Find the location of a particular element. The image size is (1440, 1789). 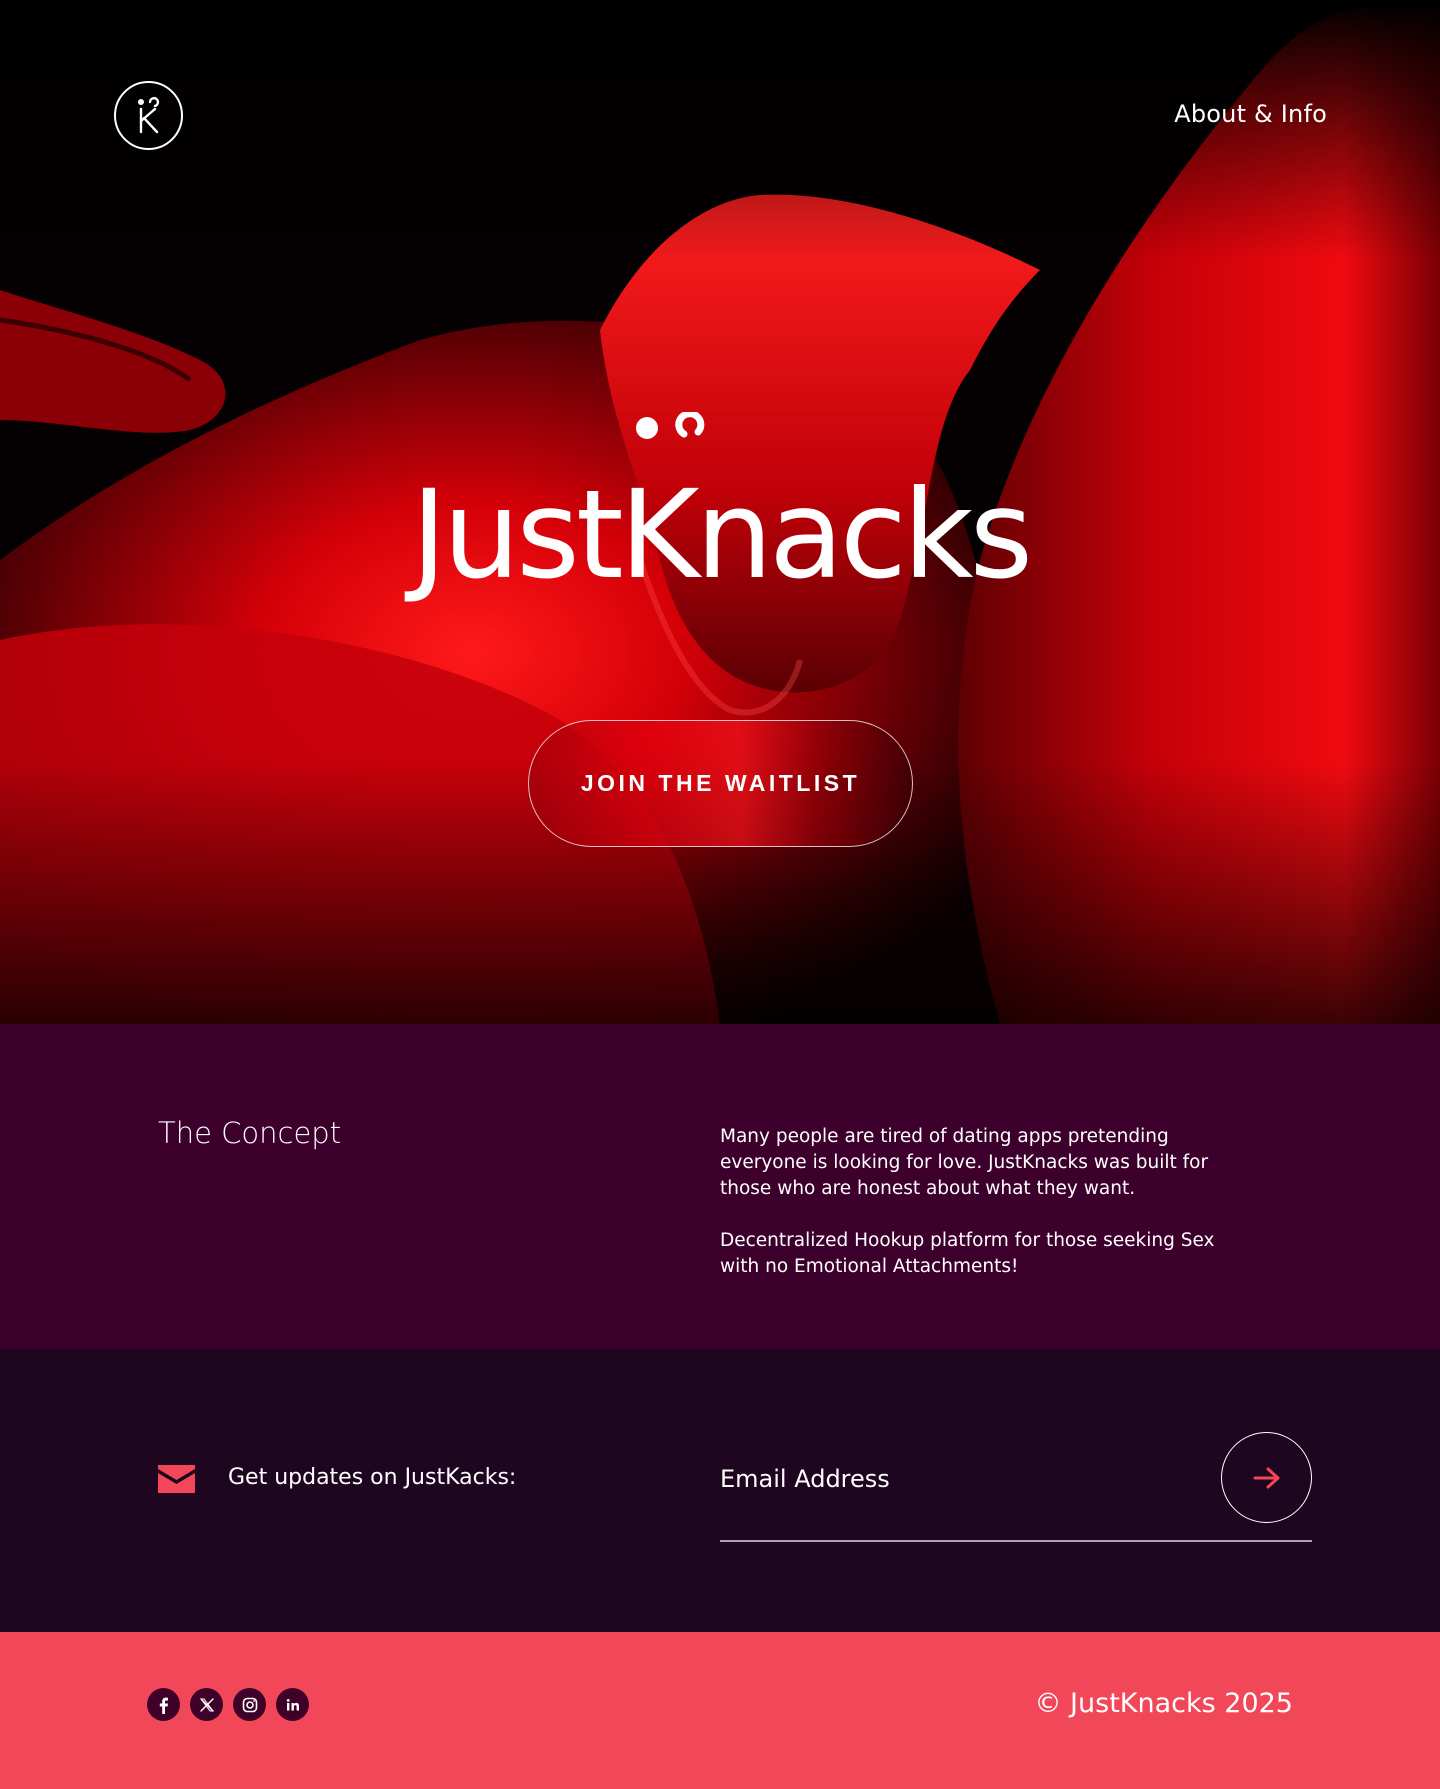

facebook-icon is located at coordinates (163, 1705).